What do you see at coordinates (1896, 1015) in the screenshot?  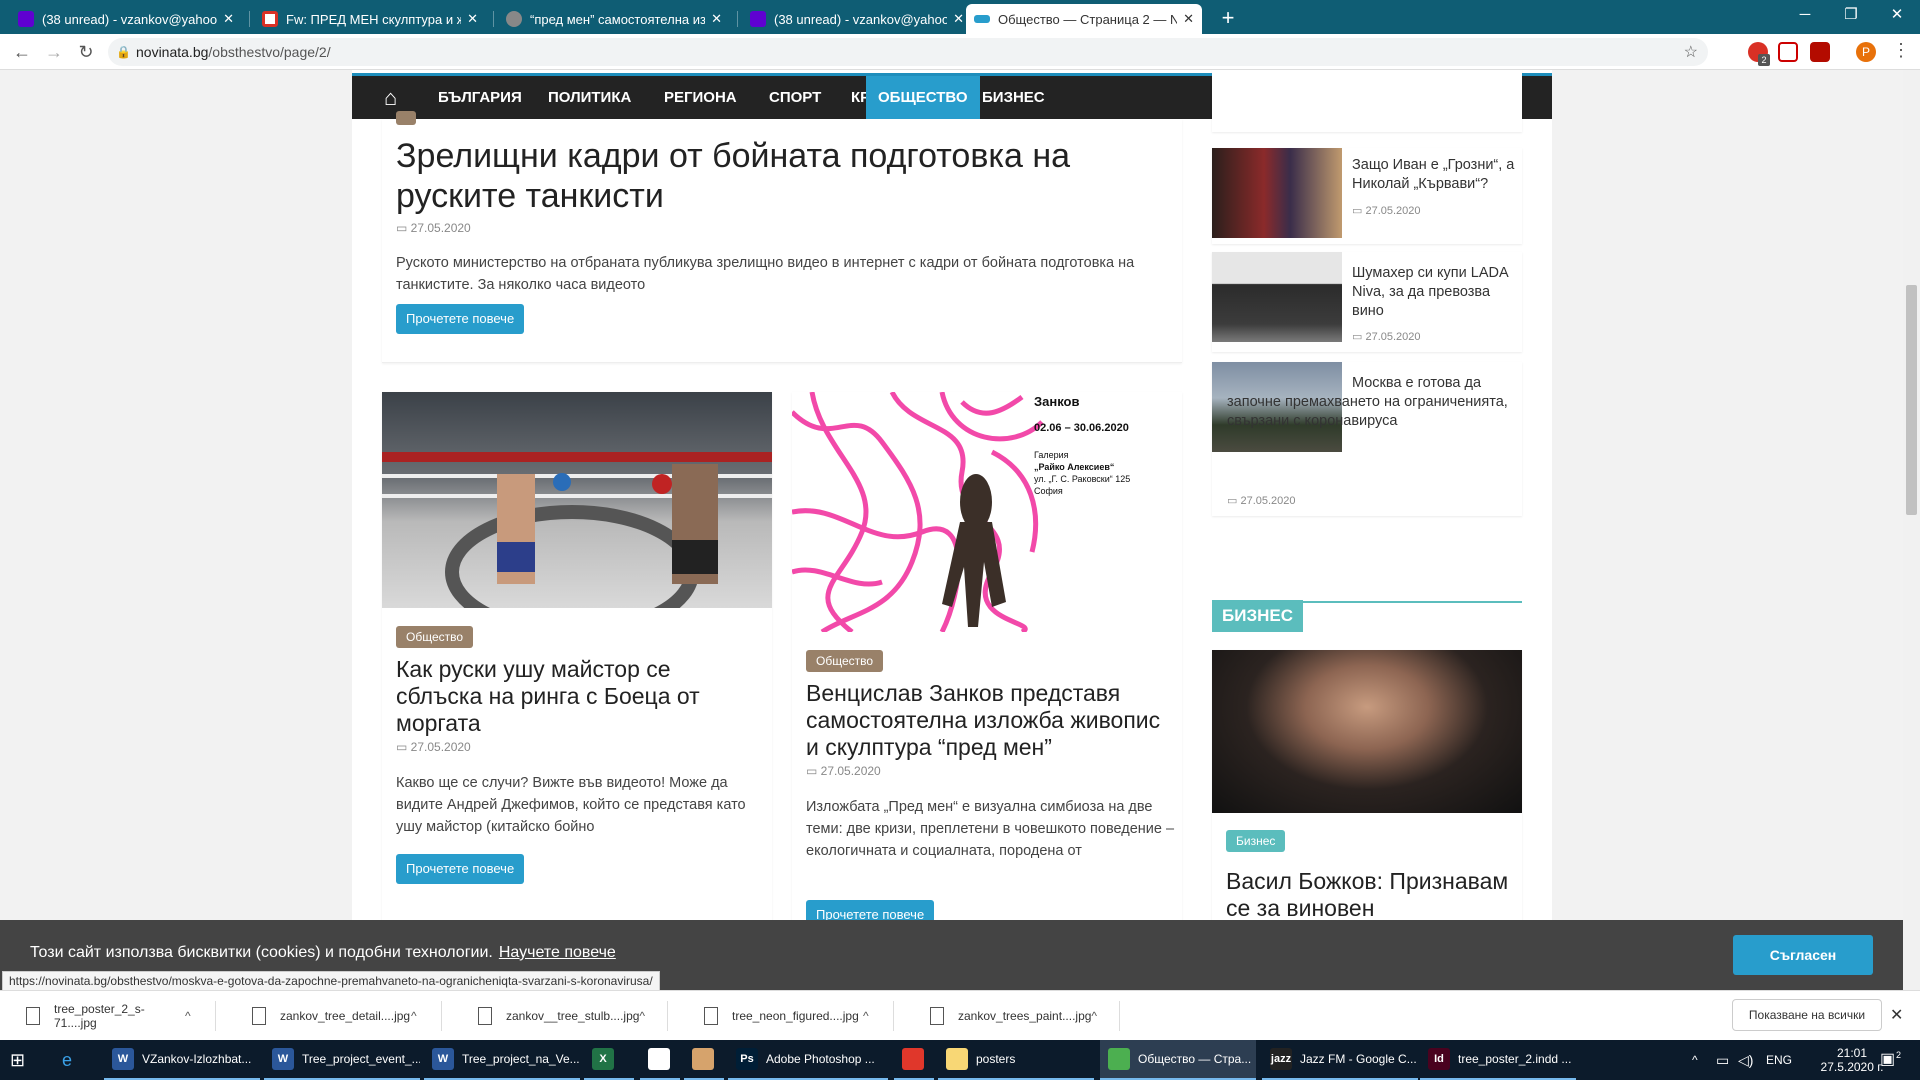 I see `close-downloads-icon: ✕` at bounding box center [1896, 1015].